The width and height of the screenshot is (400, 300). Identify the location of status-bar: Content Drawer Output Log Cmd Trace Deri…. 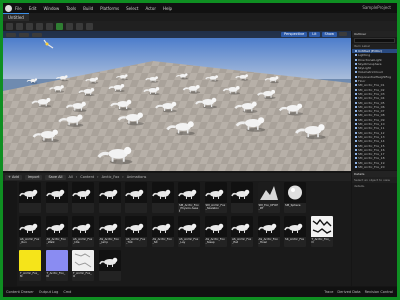
(200, 292).